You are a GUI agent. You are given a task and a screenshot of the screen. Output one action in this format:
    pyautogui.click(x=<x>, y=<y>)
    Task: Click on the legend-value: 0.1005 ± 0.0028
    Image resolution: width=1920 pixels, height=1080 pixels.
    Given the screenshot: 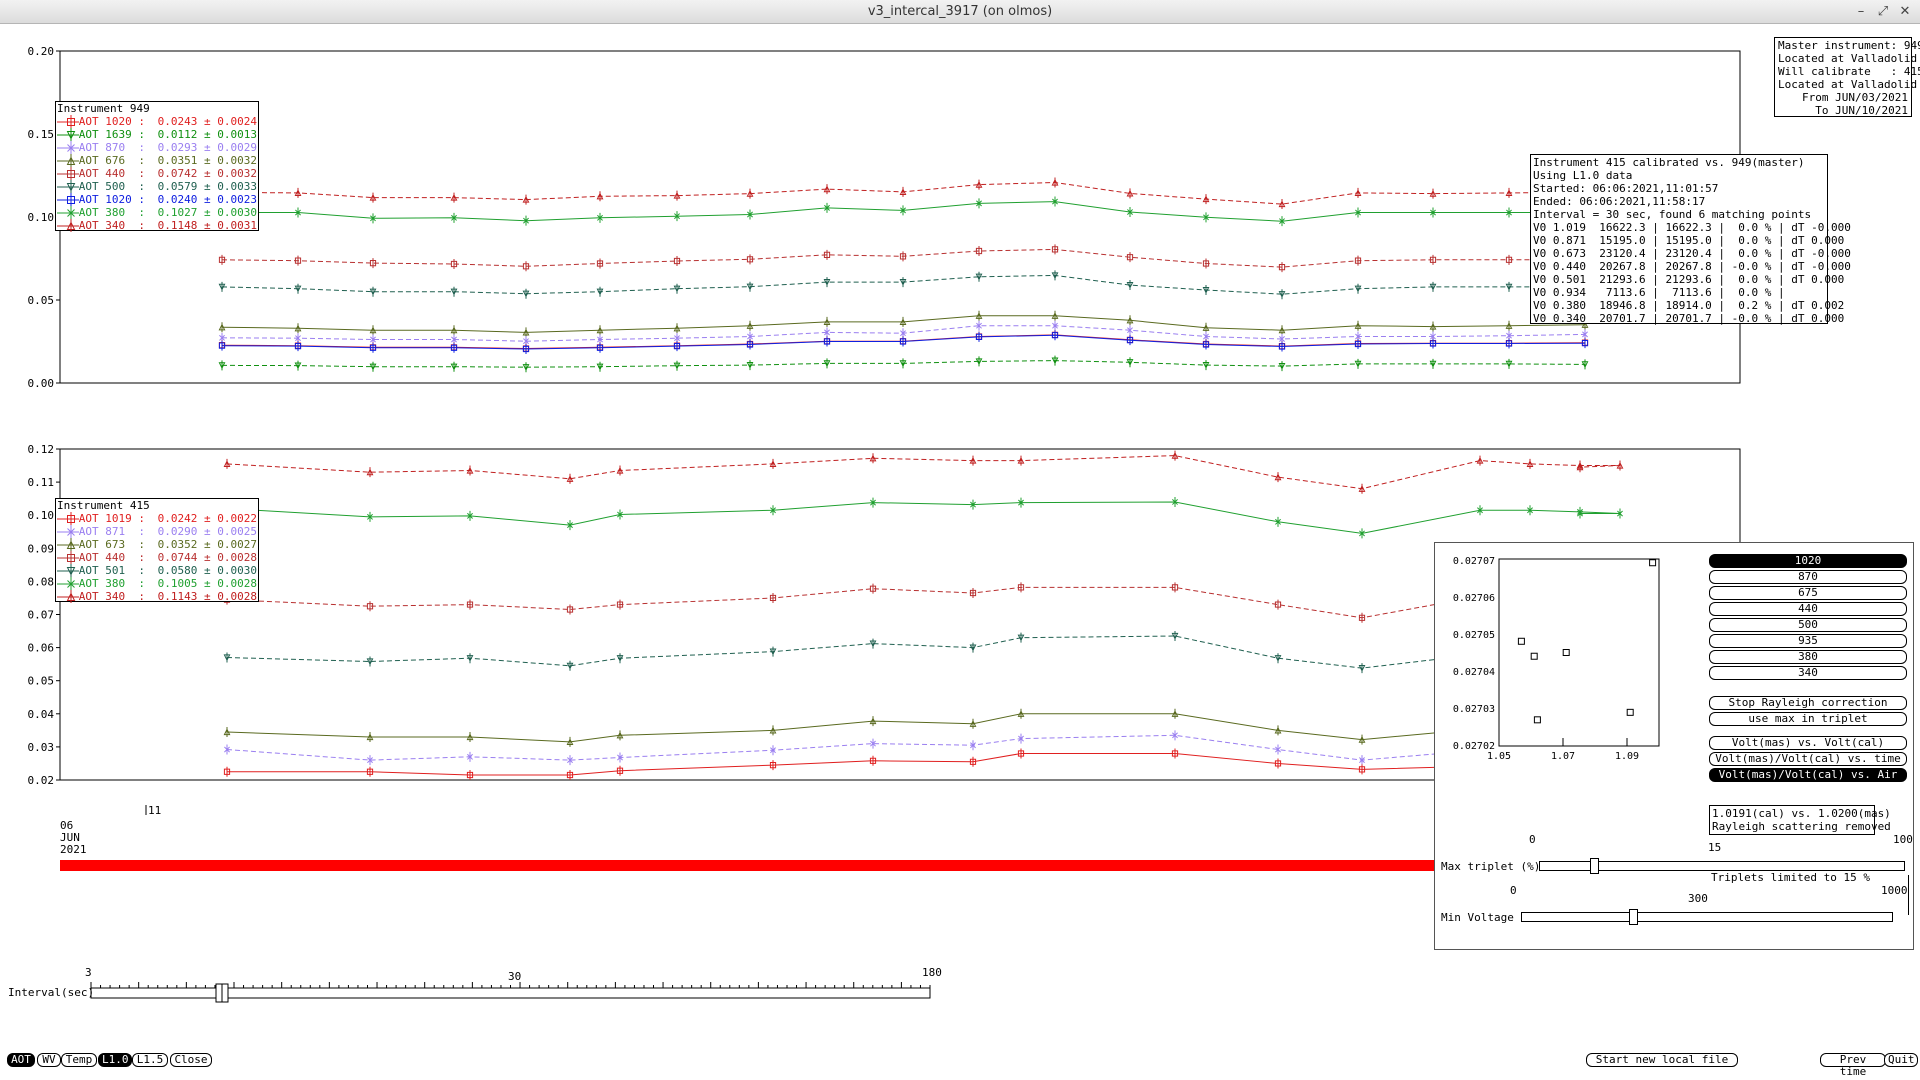 What is the action you would take?
    pyautogui.click(x=204, y=583)
    